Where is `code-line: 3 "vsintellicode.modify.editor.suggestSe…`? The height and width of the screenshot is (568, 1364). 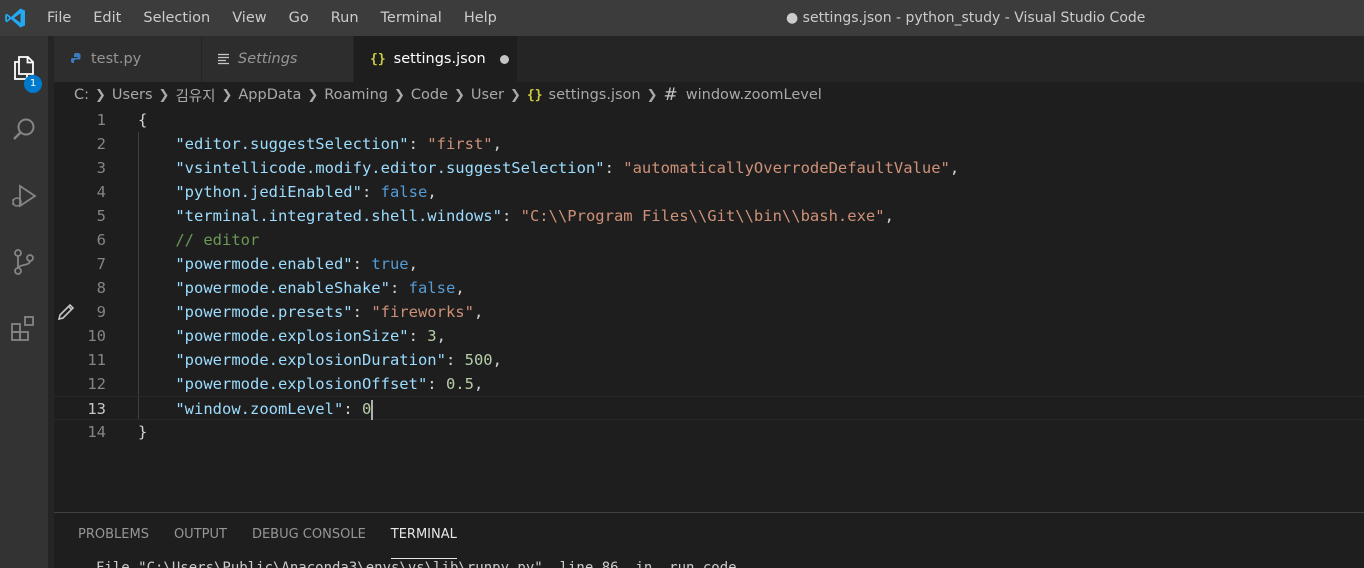 code-line: 3 "vsintellicode.modify.editor.suggestSe… is located at coordinates (709, 168).